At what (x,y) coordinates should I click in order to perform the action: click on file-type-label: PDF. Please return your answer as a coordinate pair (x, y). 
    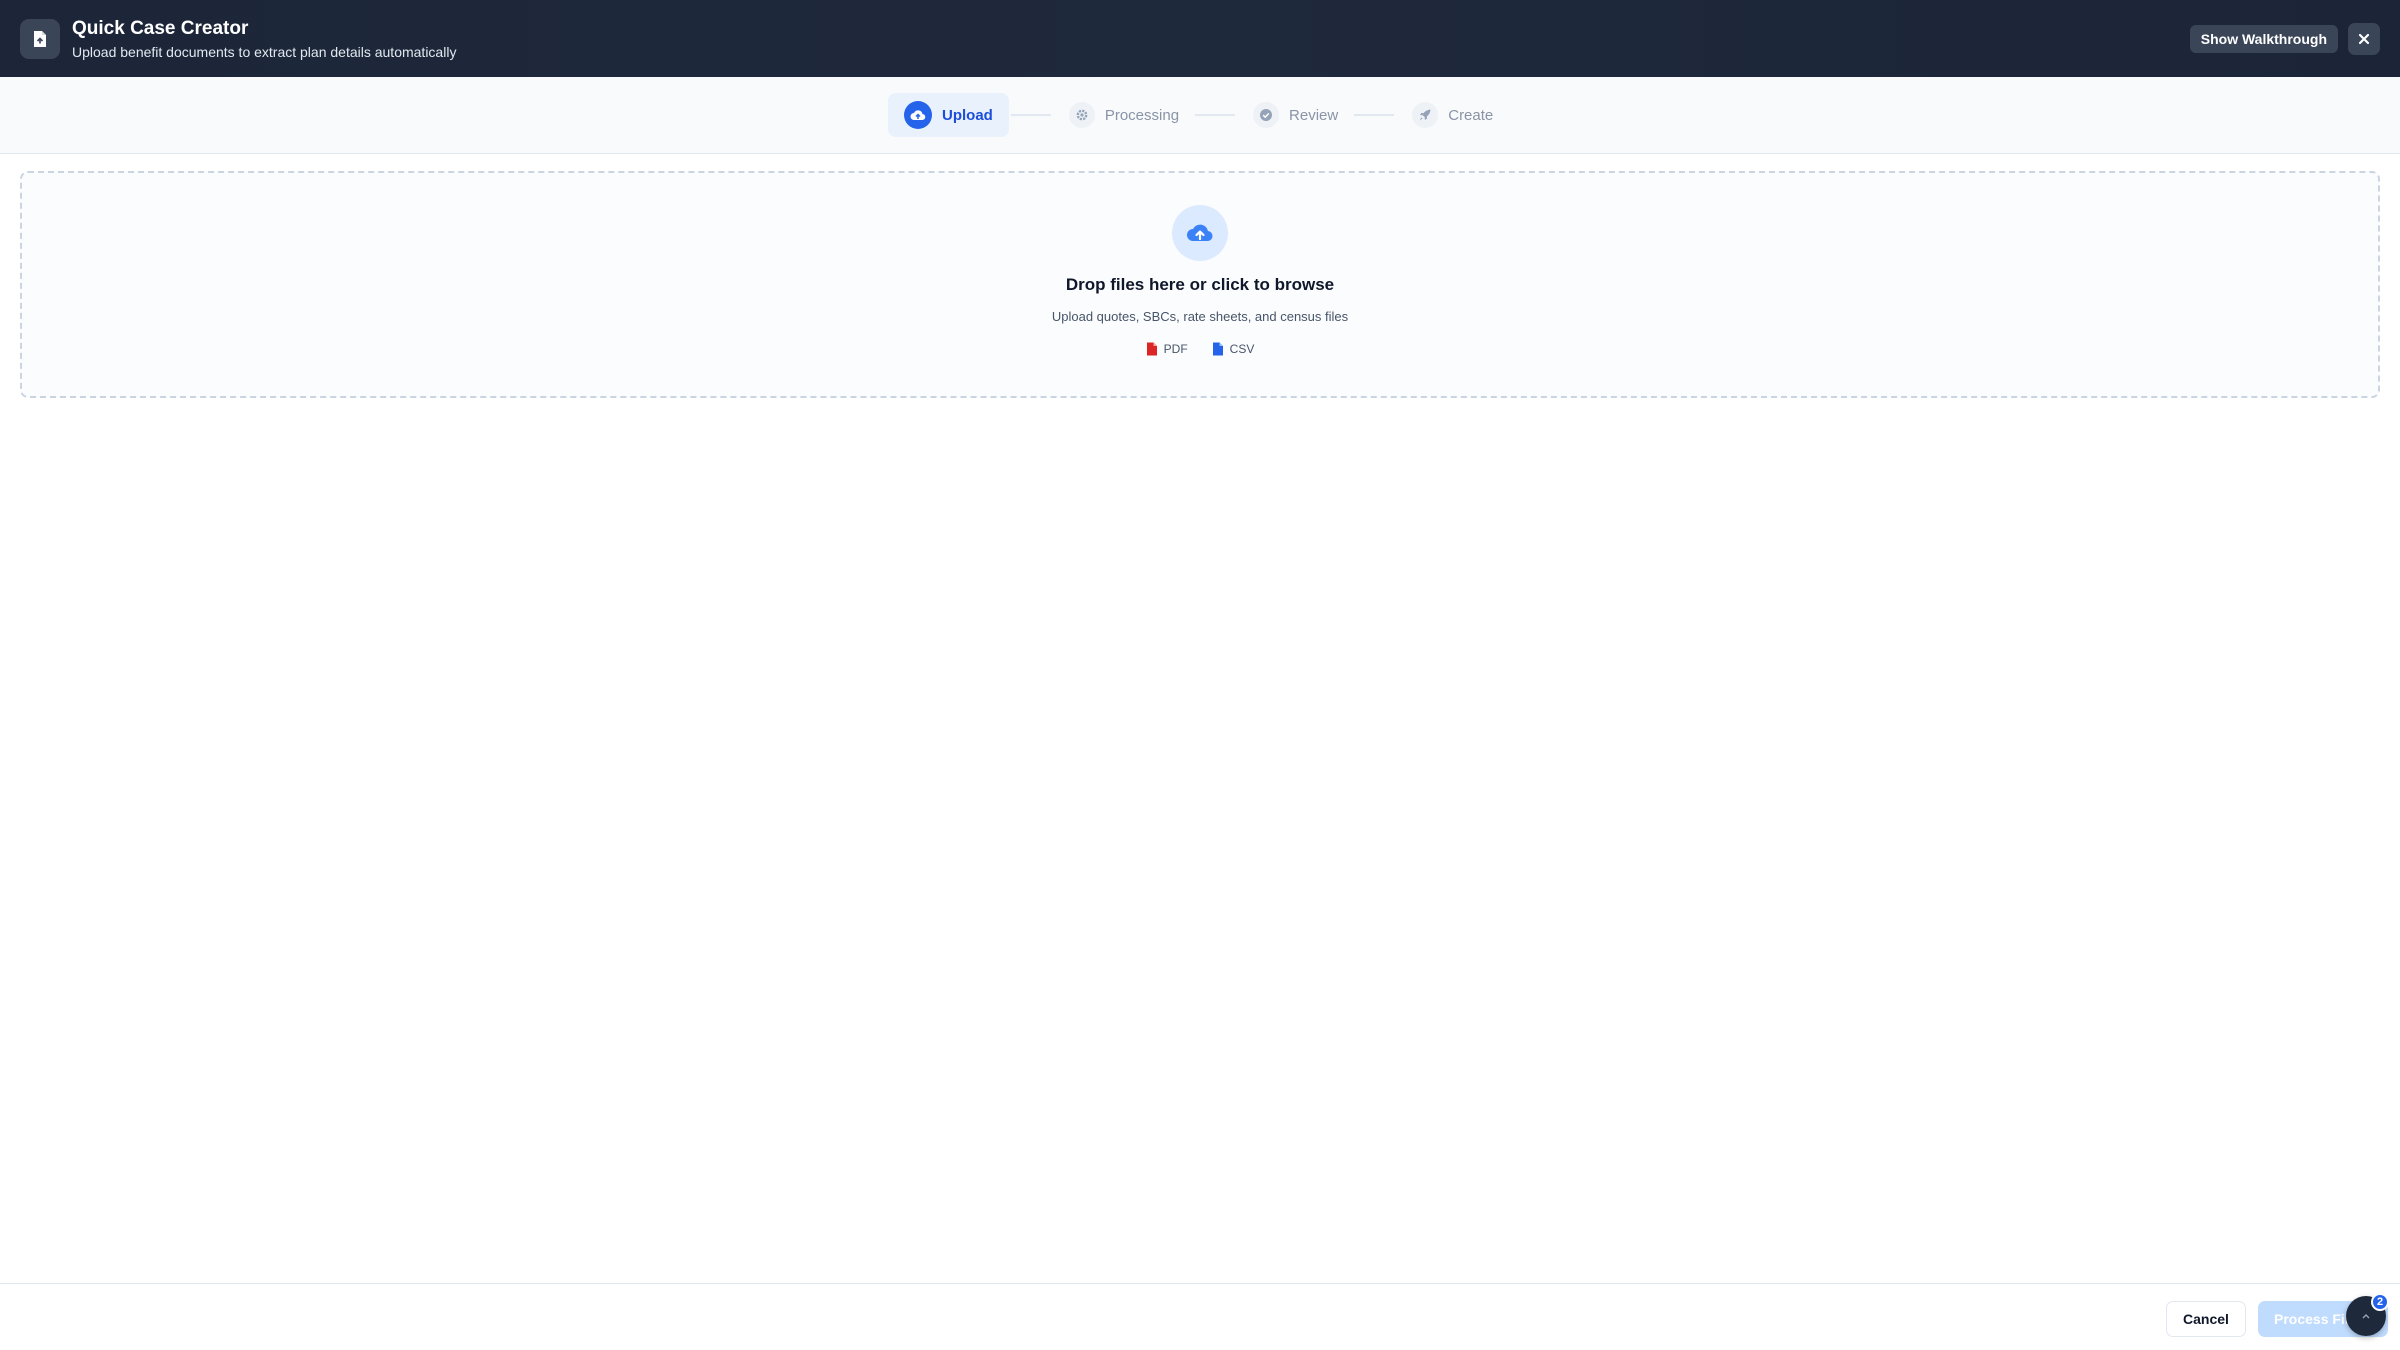
    Looking at the image, I should click on (1175, 349).